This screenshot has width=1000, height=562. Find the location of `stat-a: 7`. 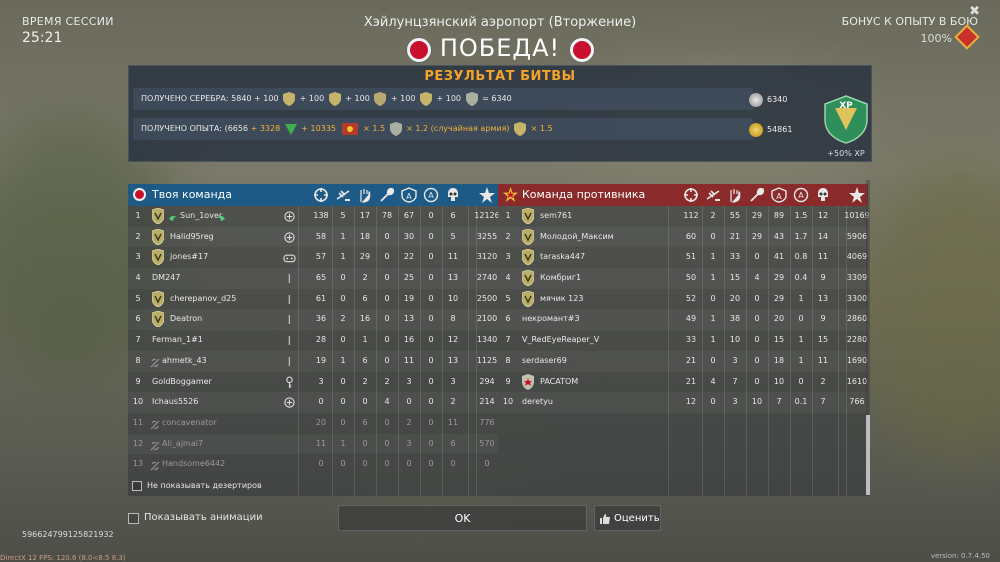

stat-a: 7 is located at coordinates (735, 381).